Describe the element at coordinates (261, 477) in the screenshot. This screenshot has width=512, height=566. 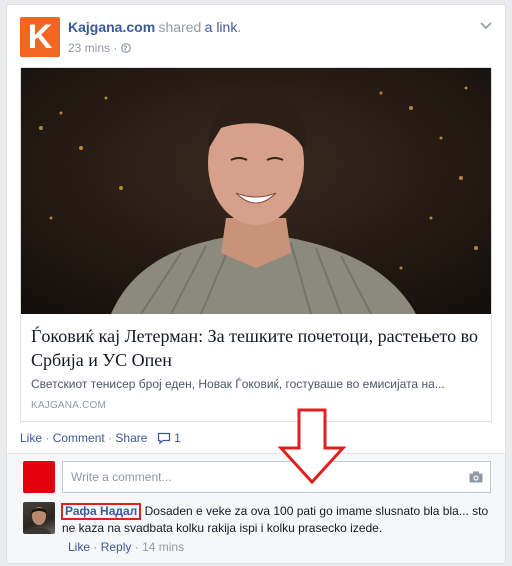
I see `comment-input` at that location.